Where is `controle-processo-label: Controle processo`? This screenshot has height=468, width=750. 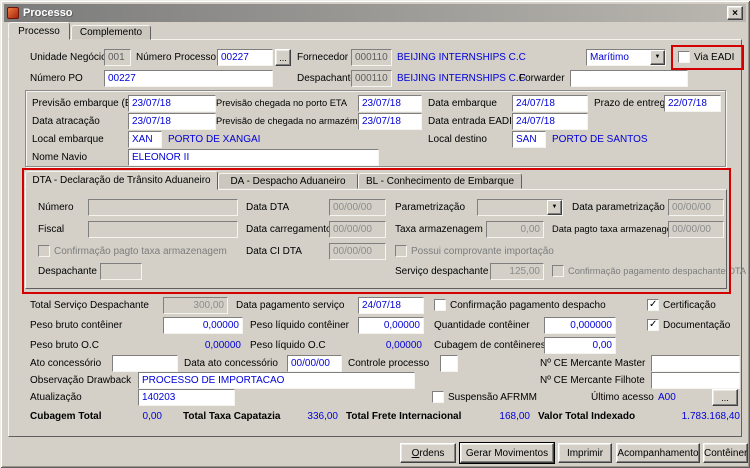
controle-processo-label: Controle processo is located at coordinates (389, 363).